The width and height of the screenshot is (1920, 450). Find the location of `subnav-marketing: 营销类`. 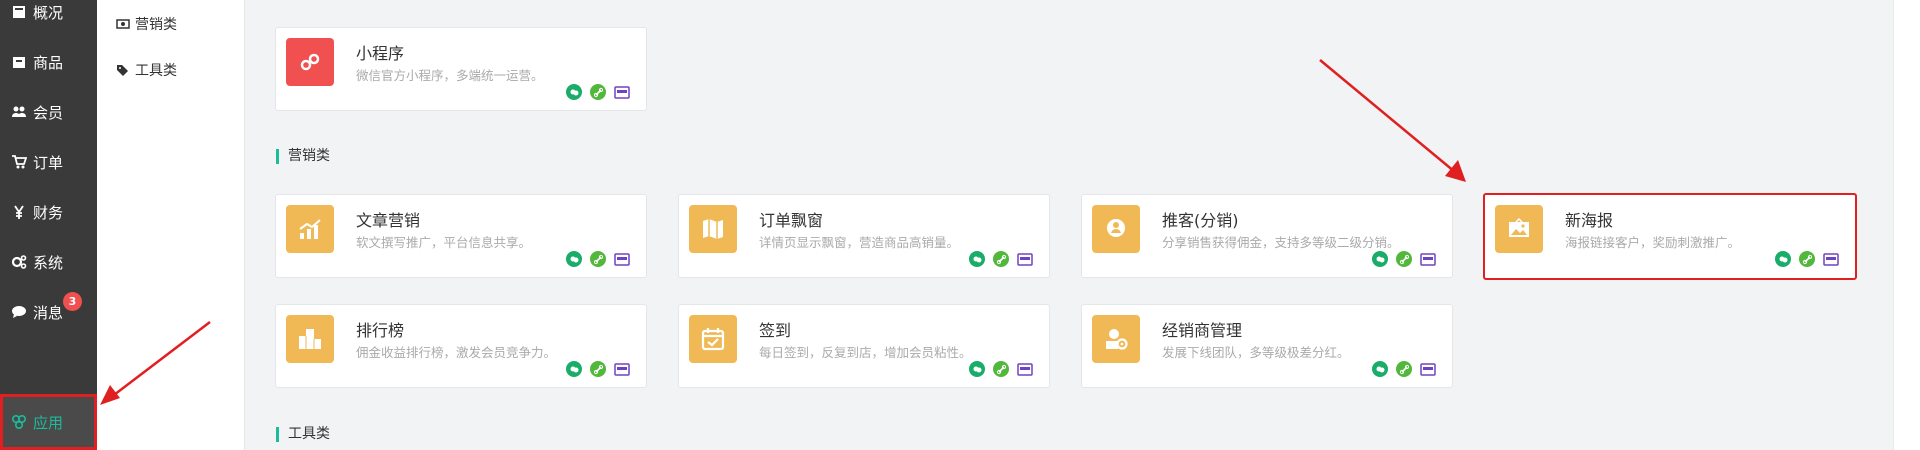

subnav-marketing: 营销类 is located at coordinates (146, 24).